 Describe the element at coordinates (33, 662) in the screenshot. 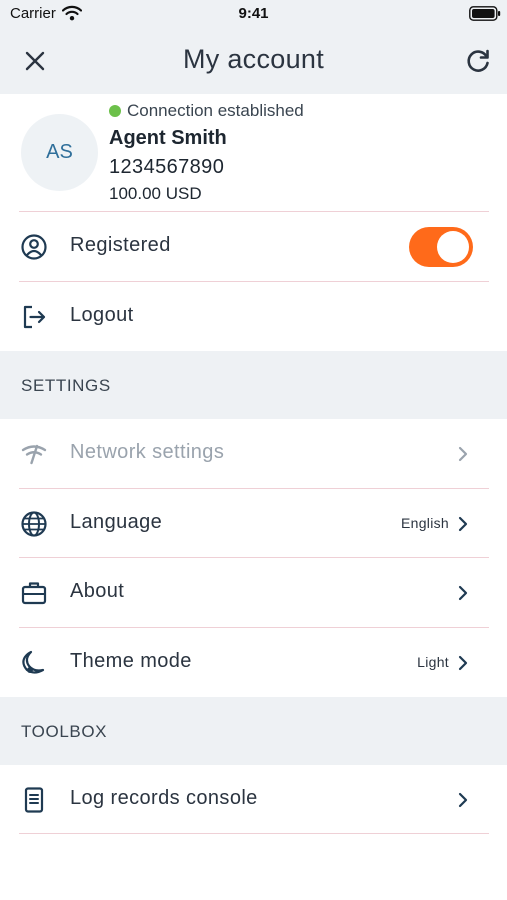

I see `moon-icon` at that location.